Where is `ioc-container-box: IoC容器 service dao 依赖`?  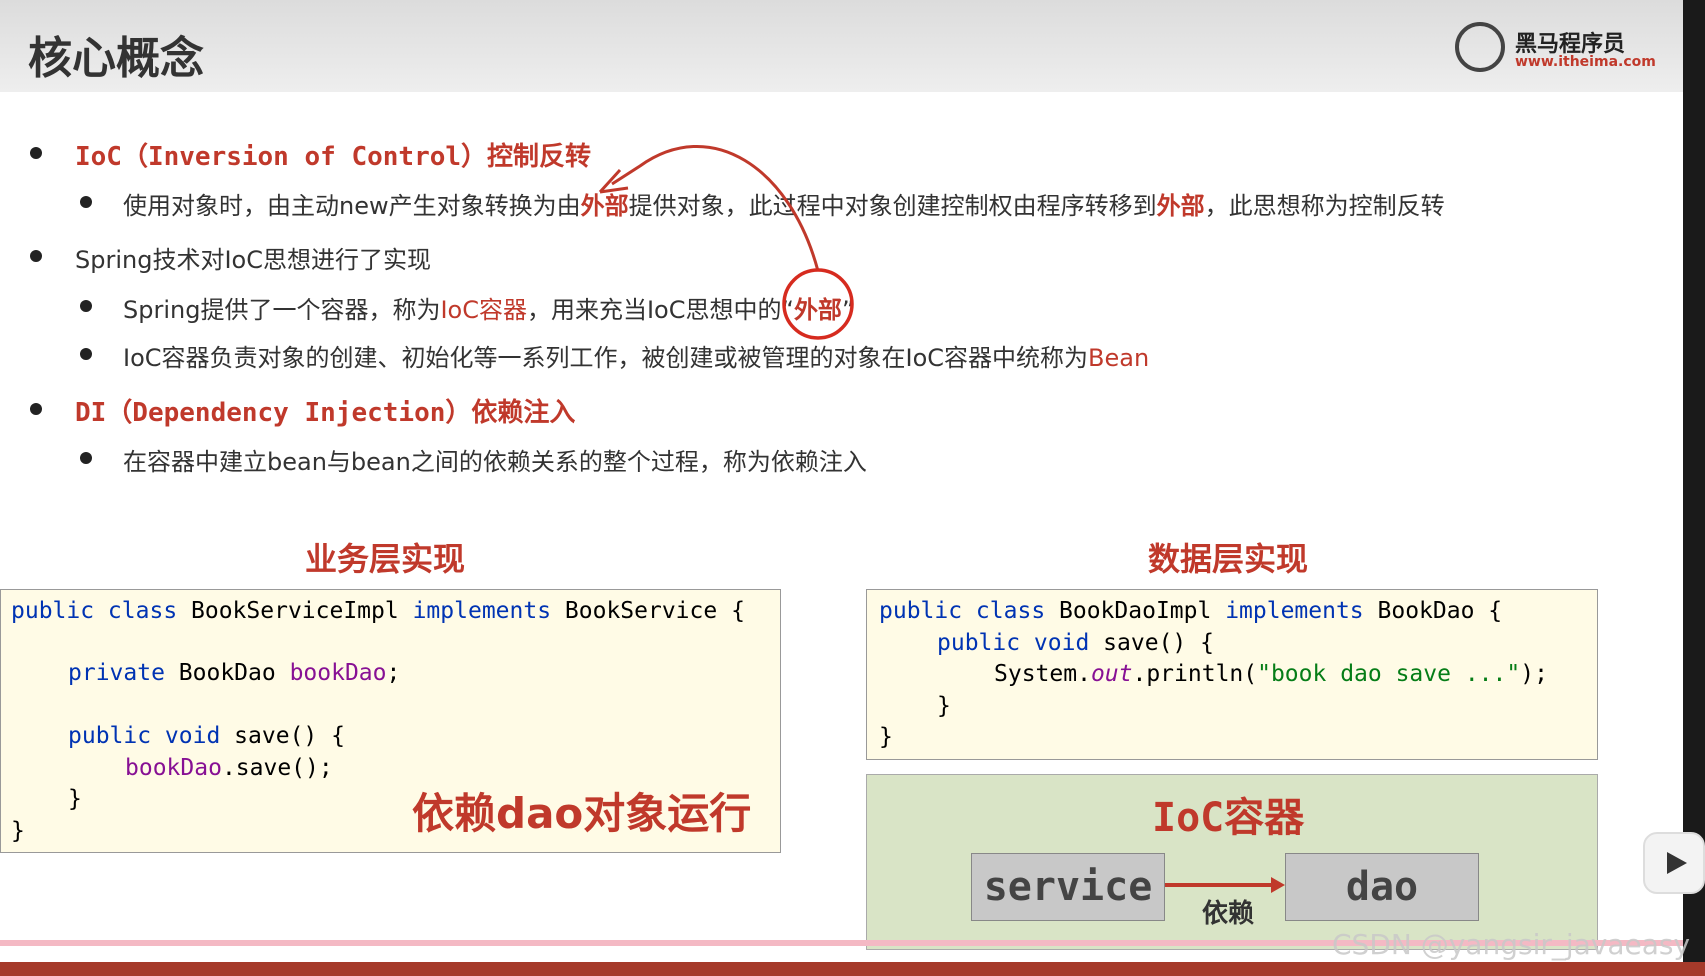 ioc-container-box: IoC容器 service dao 依赖 is located at coordinates (1232, 862).